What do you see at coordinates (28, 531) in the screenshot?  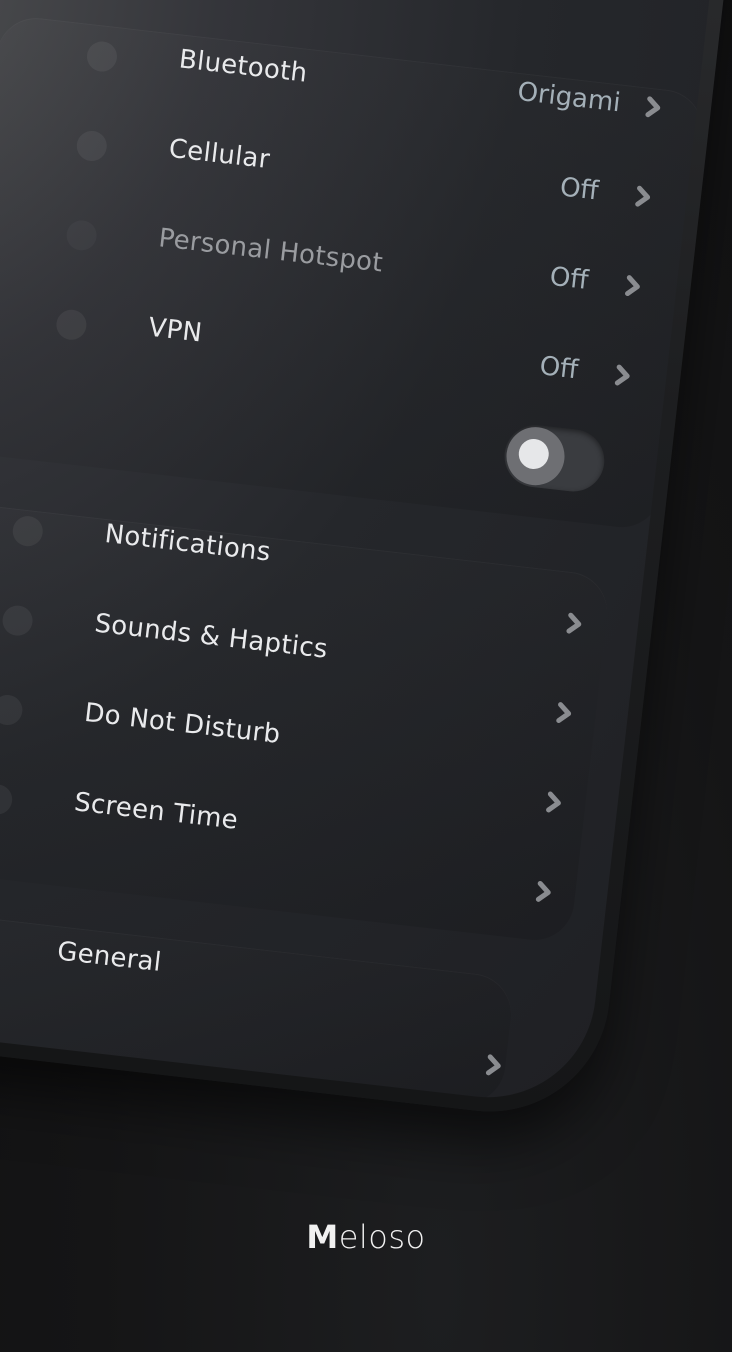 I see `notifications-icon` at bounding box center [28, 531].